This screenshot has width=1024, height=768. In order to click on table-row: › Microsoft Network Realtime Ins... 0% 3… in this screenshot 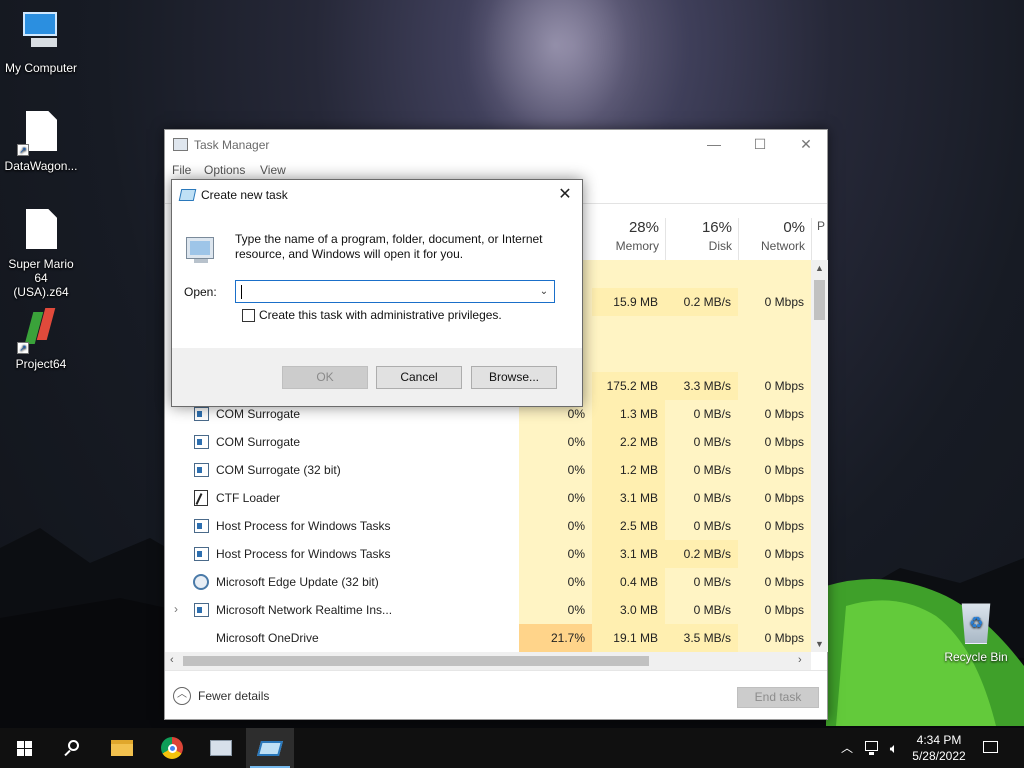, I will do `click(488, 610)`.